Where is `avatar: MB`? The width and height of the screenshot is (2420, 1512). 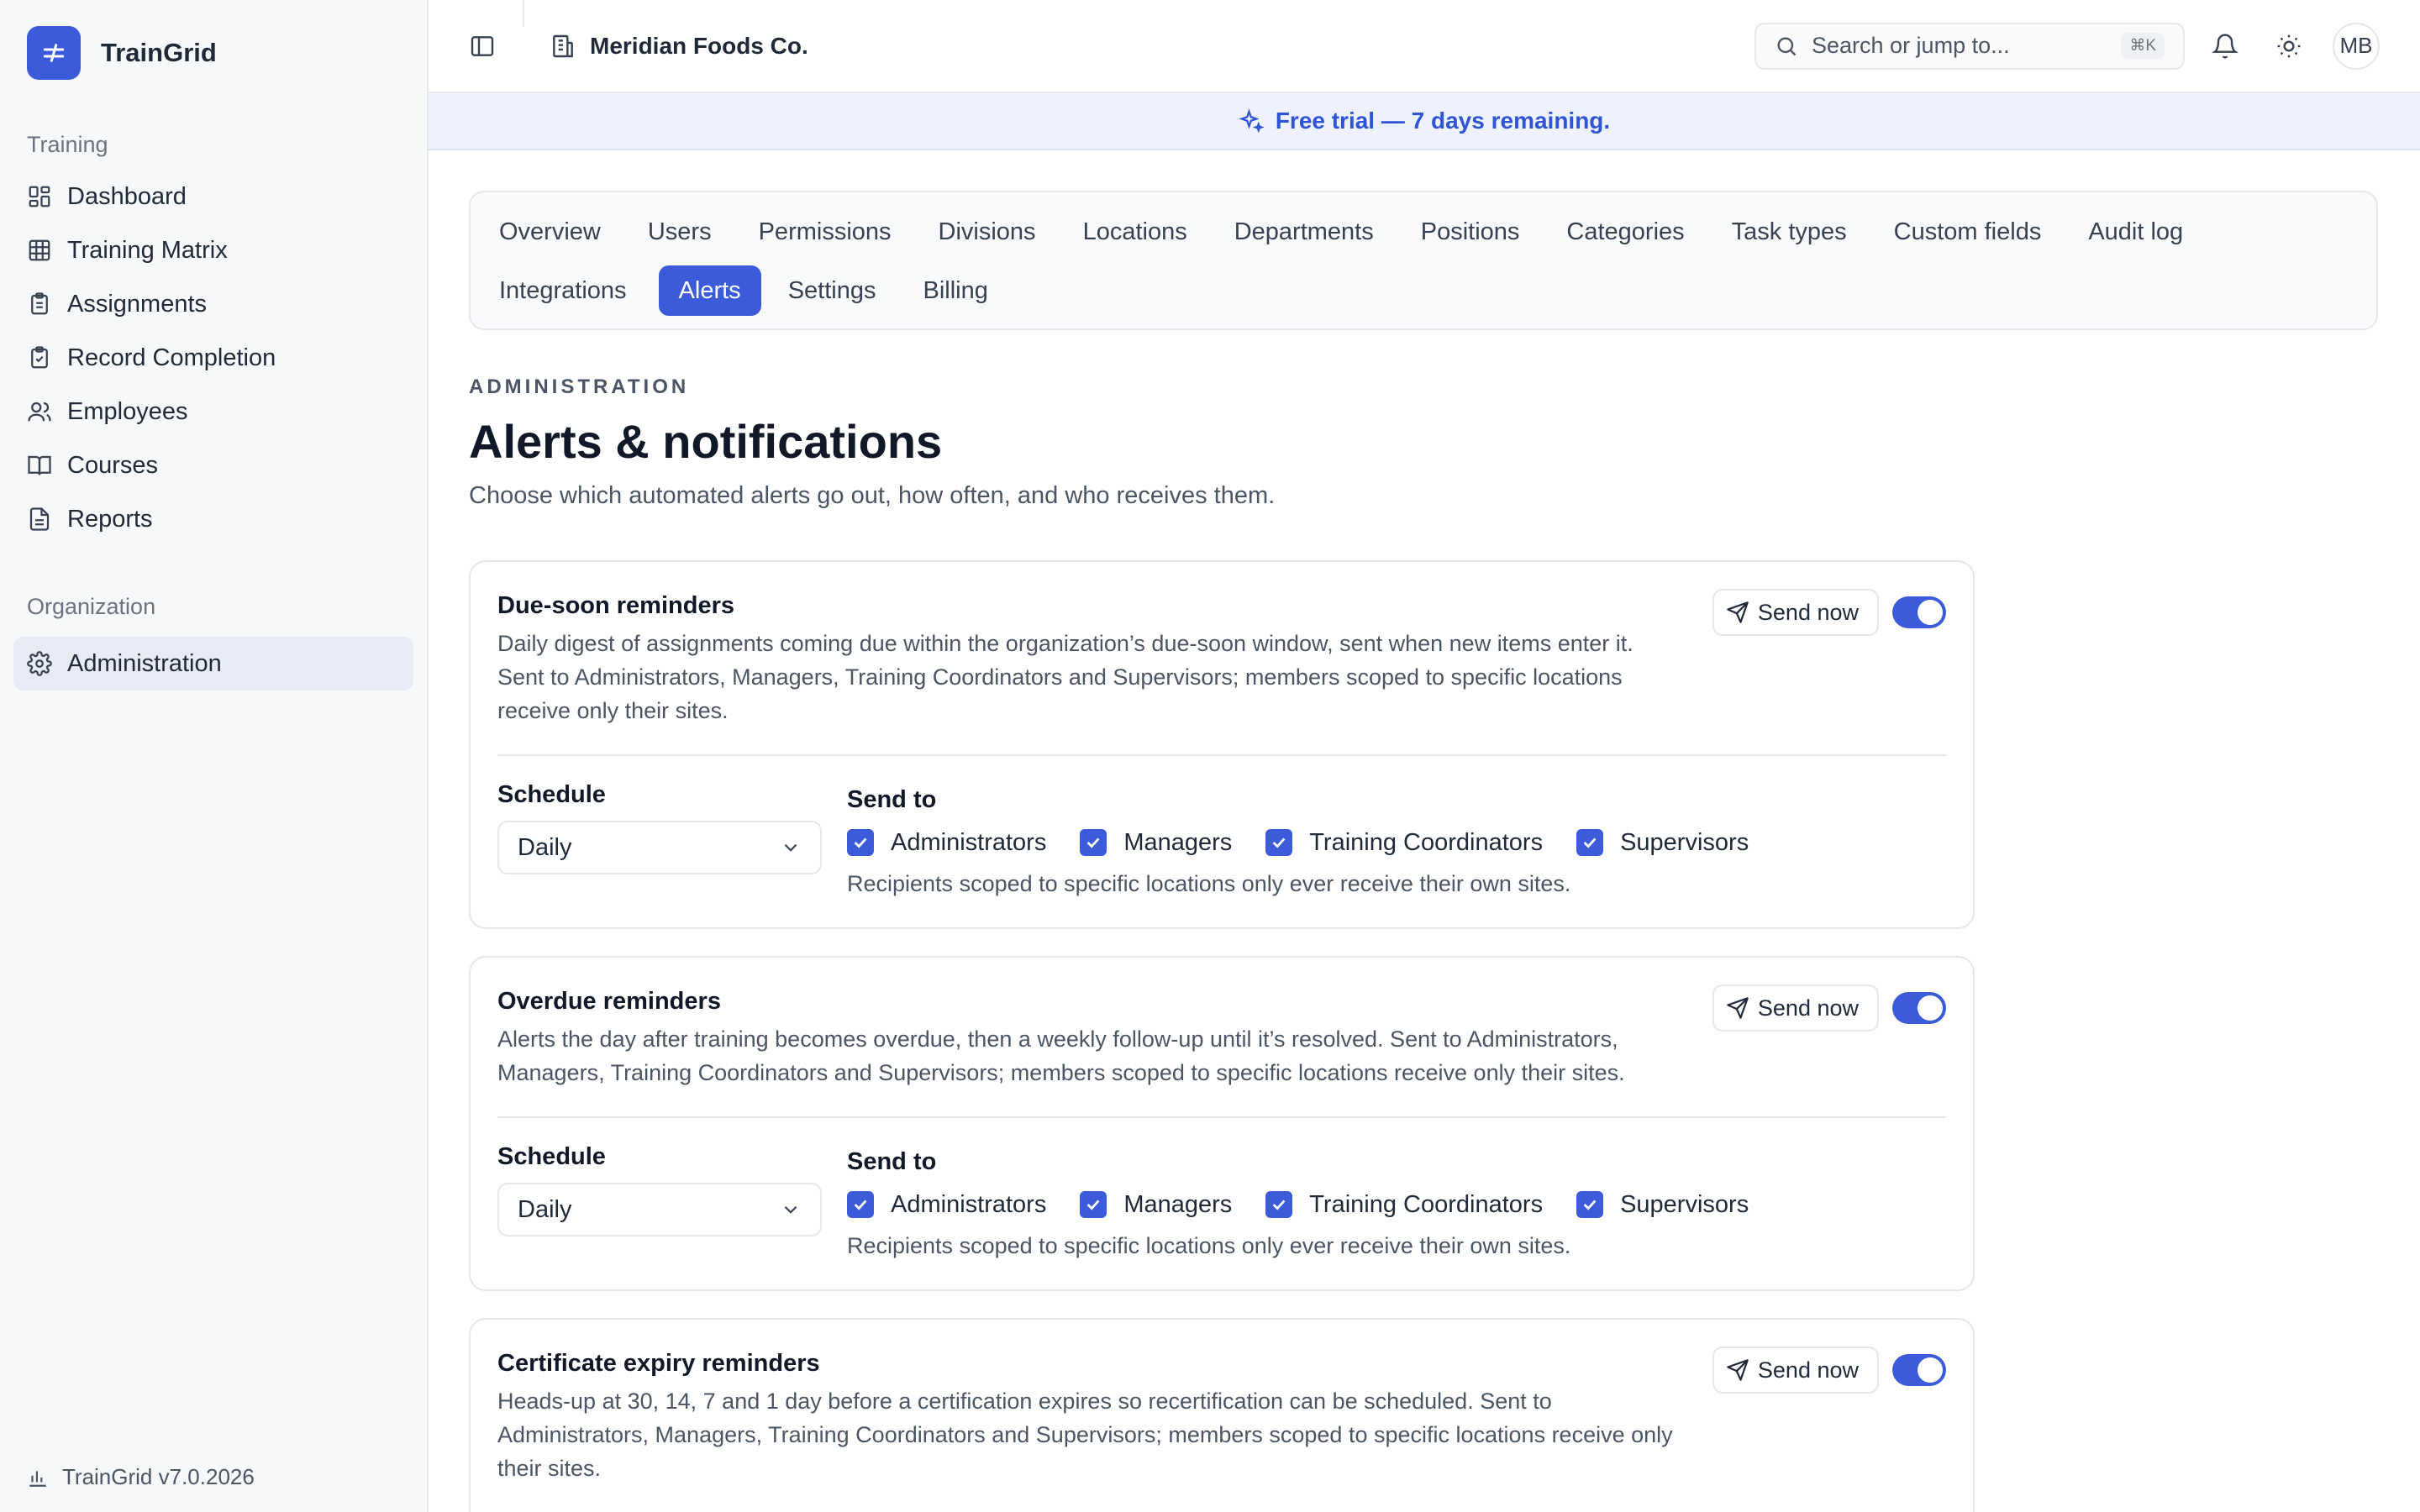 avatar: MB is located at coordinates (2356, 46).